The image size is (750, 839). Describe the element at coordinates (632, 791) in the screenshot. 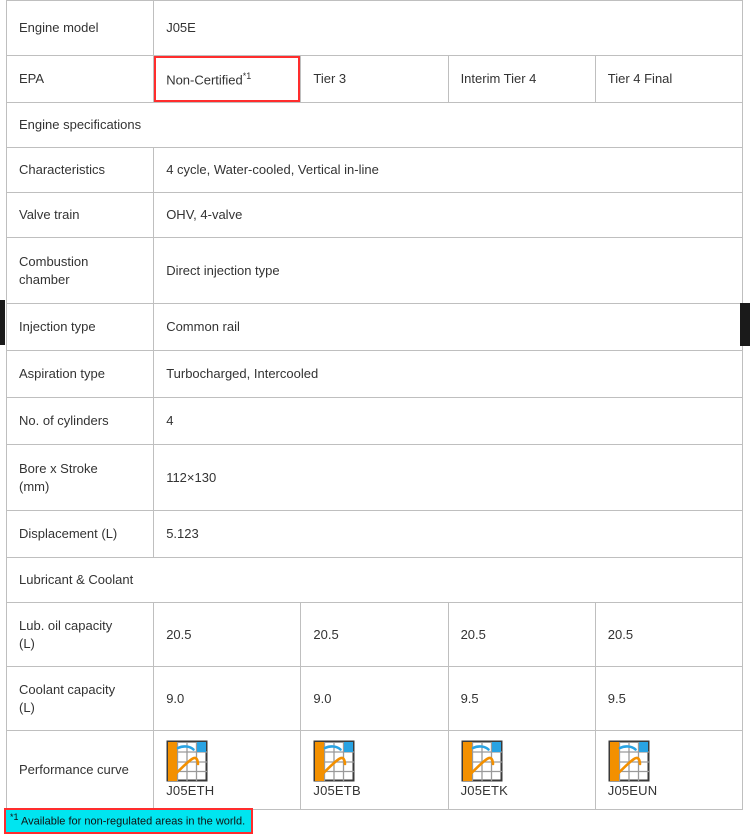

I see `performance-curve-label-4: J05EUN` at that location.